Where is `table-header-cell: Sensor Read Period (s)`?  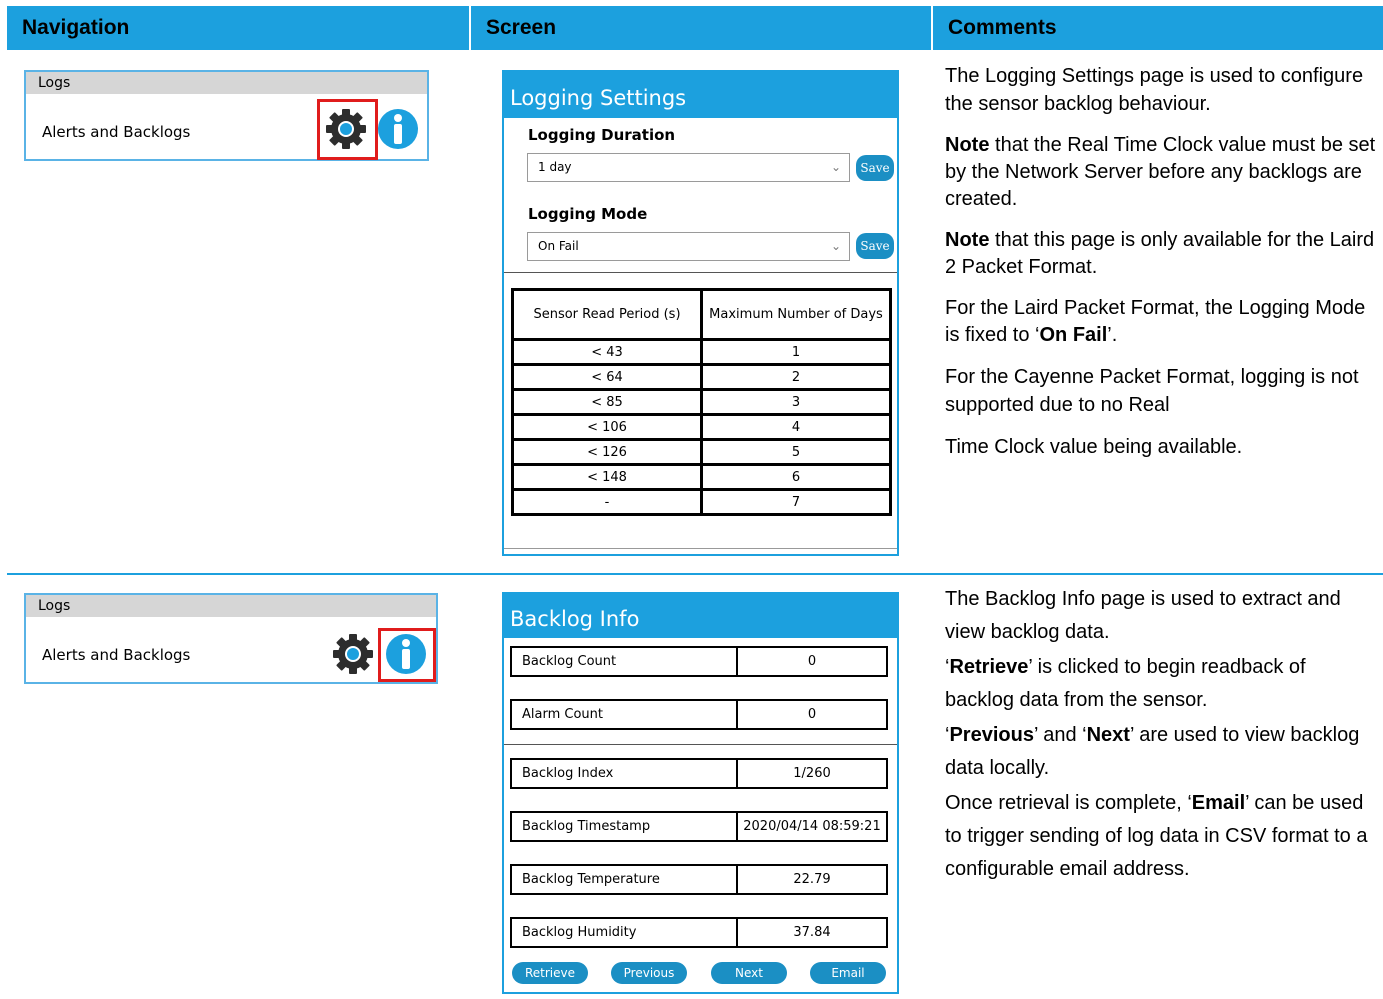
table-header-cell: Sensor Read Period (s) is located at coordinates (607, 314).